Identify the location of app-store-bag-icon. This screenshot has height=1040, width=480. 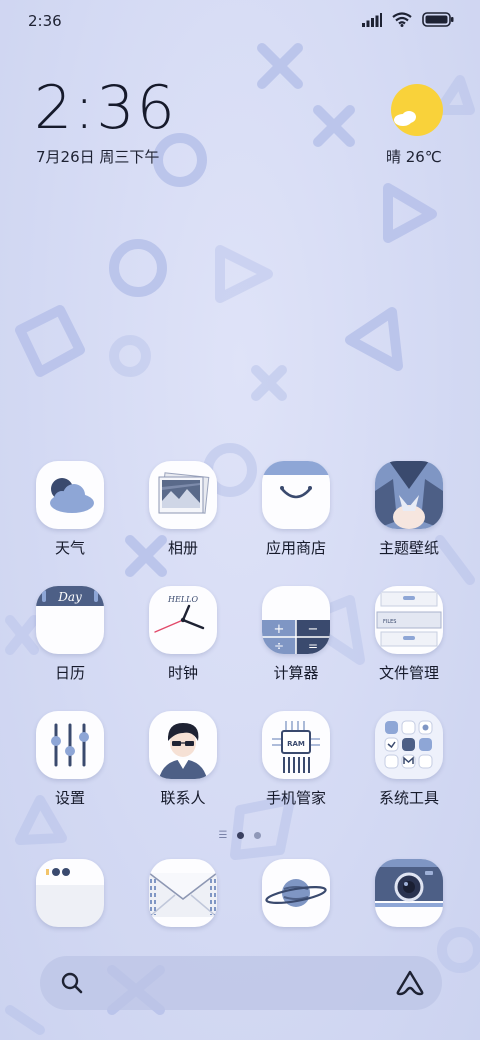
(296, 495).